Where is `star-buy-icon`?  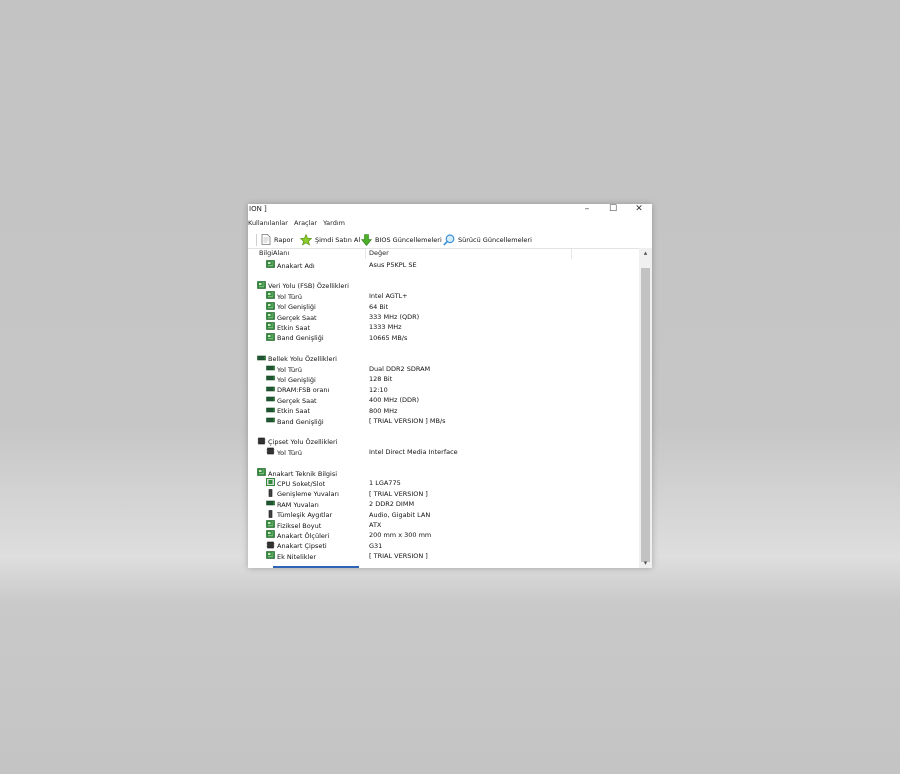
star-buy-icon is located at coordinates (306, 239).